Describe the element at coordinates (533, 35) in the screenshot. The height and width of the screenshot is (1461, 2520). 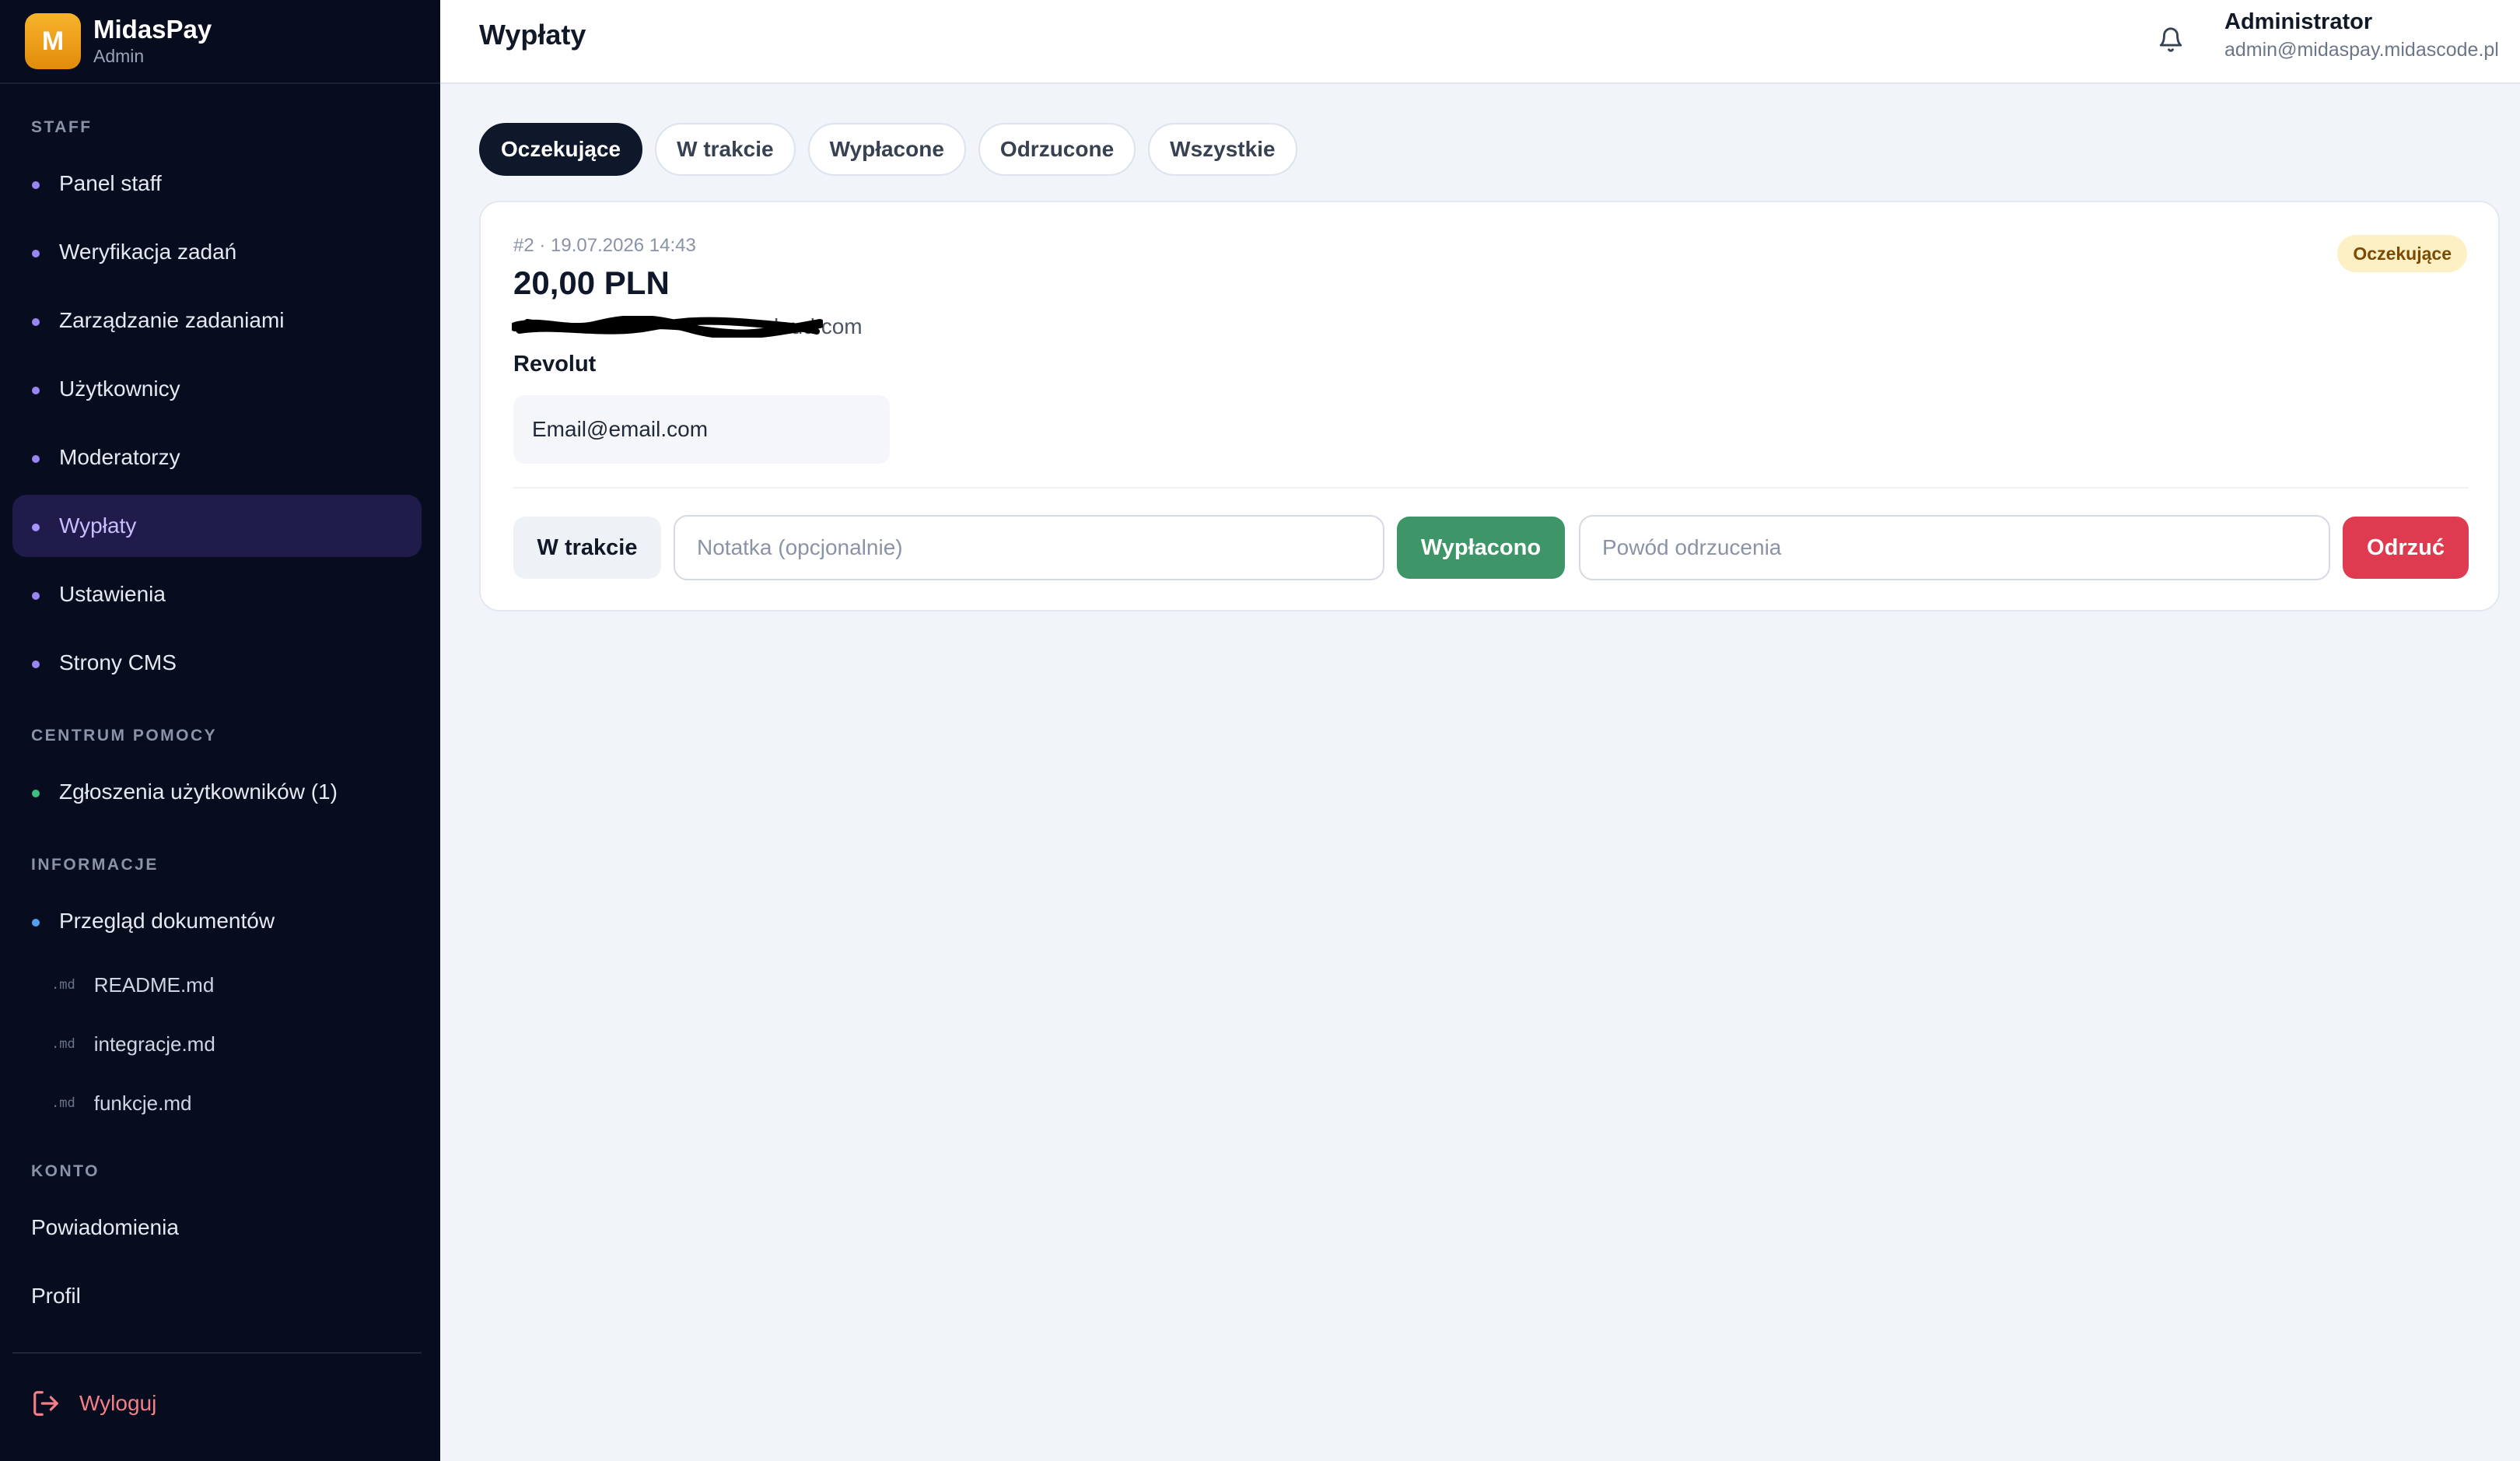
I see `page-title: Wypłaty` at that location.